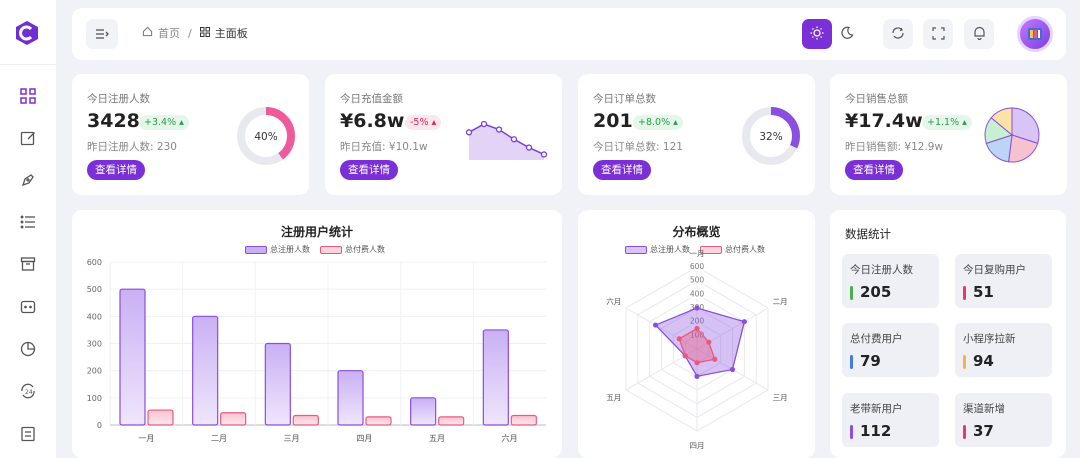  I want to click on y-tick-label: 200, so click(94, 371).